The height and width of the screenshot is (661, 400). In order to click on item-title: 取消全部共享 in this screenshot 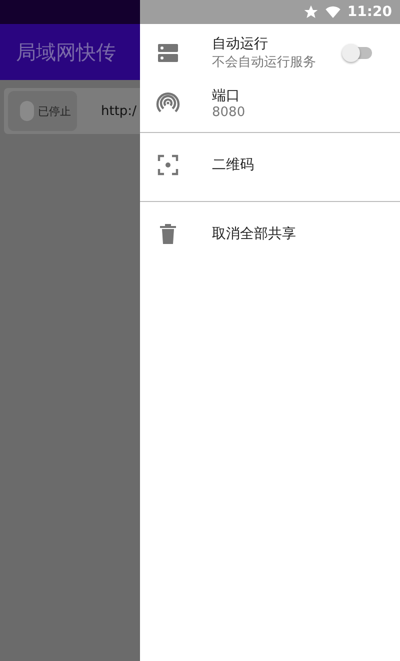, I will do `click(254, 234)`.